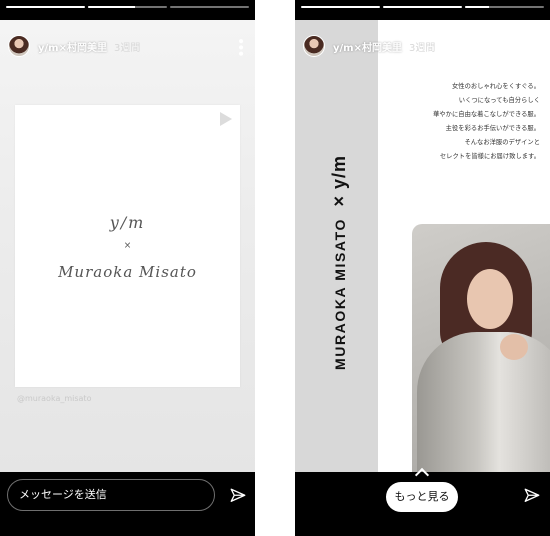 The height and width of the screenshot is (536, 550). I want to click on model-photo, so click(481, 348).